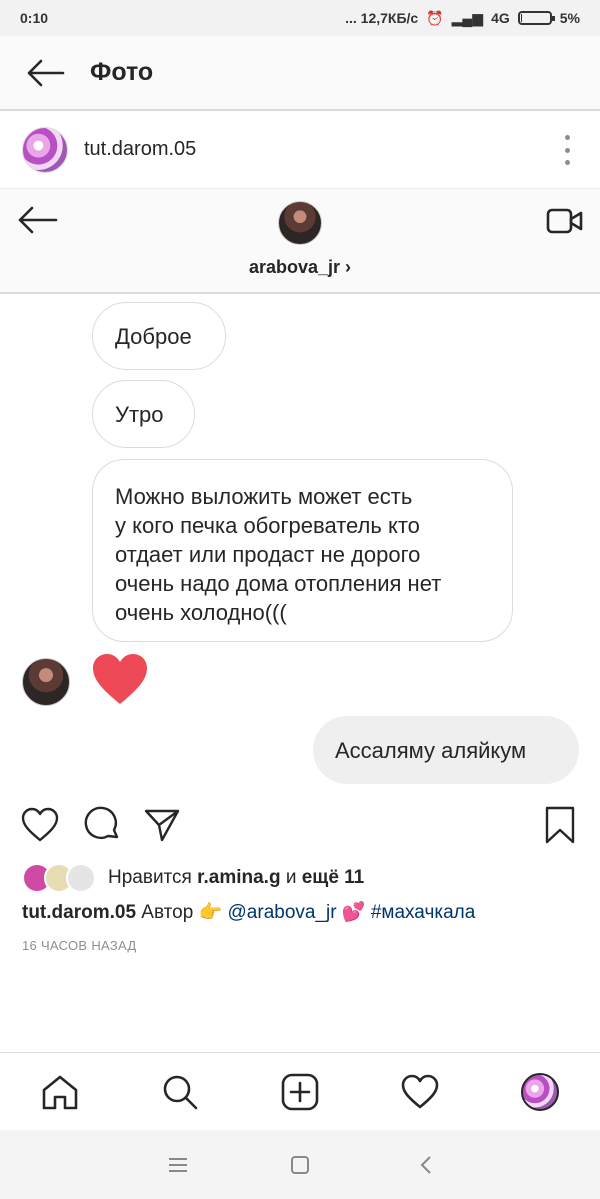  What do you see at coordinates (153, 336) in the screenshot?
I see `message-text: Доброе` at bounding box center [153, 336].